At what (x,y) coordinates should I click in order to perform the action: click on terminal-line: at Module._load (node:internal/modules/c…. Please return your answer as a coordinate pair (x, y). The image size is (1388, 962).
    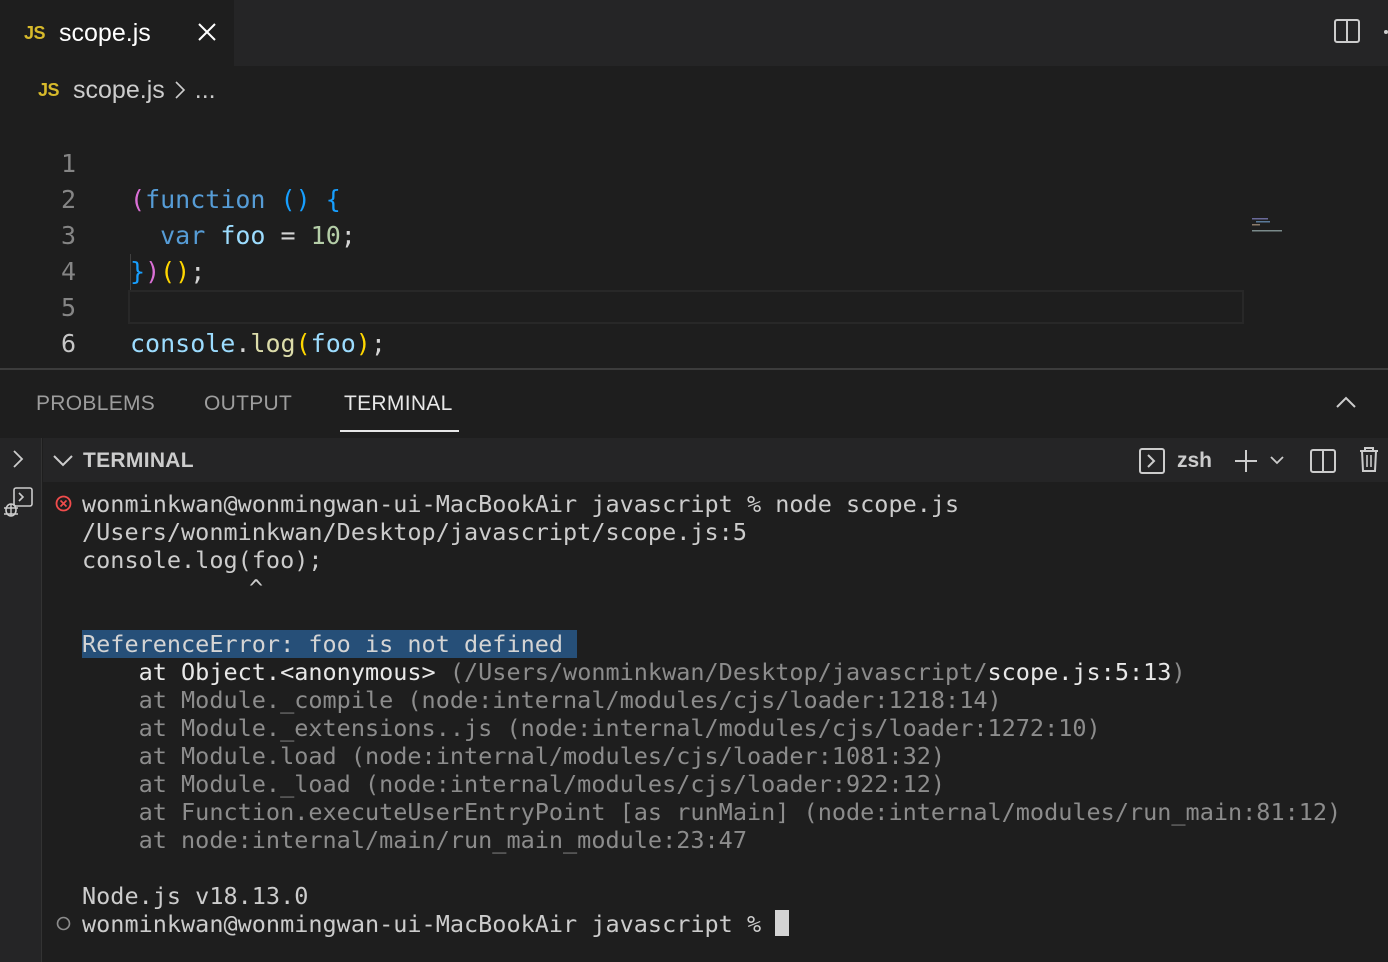
    Looking at the image, I should click on (514, 784).